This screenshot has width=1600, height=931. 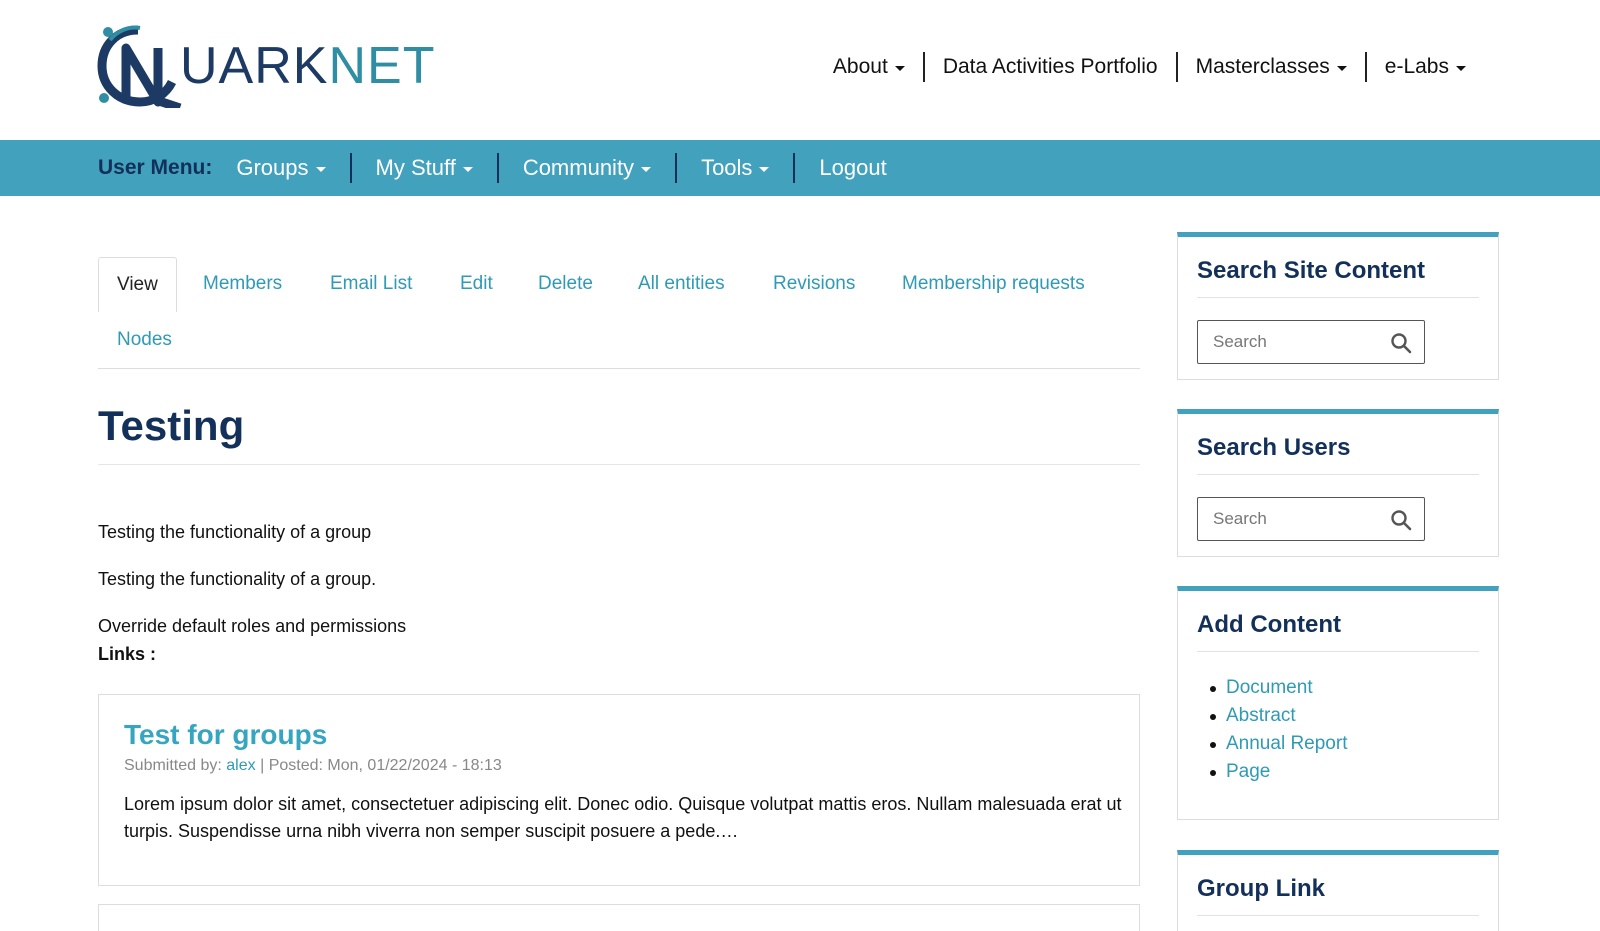 I want to click on user-menu-groups: Groups, so click(x=292, y=168).